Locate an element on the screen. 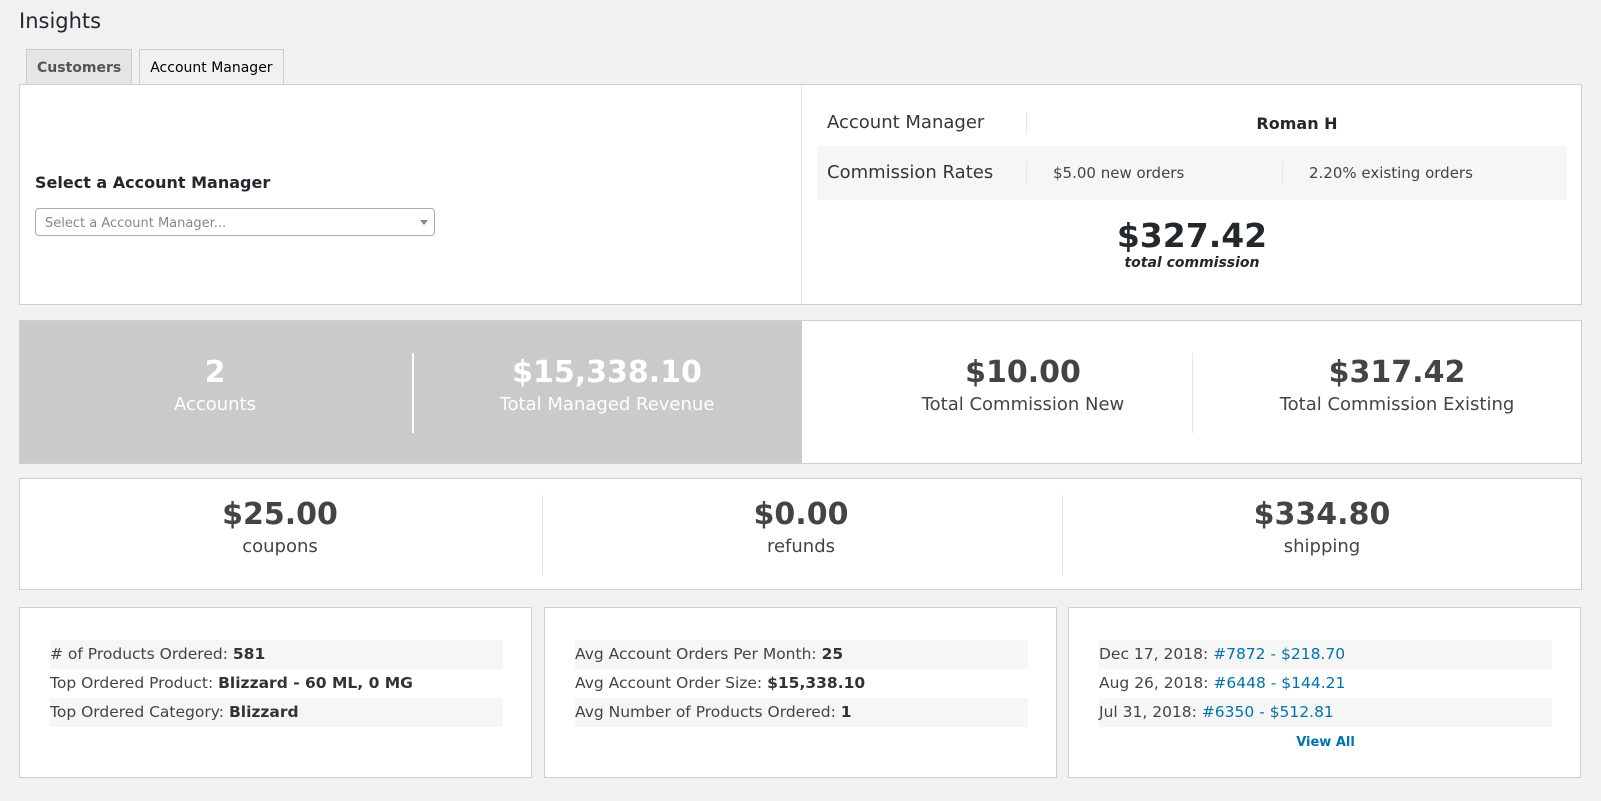 This screenshot has height=801, width=1601. order-date: Jul 31, 2018: is located at coordinates (1148, 712).